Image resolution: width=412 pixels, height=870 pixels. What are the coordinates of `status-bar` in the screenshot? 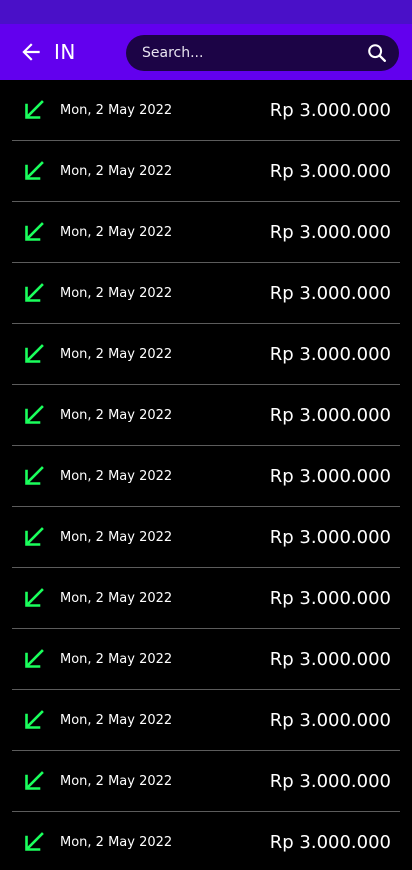 It's located at (206, 12).